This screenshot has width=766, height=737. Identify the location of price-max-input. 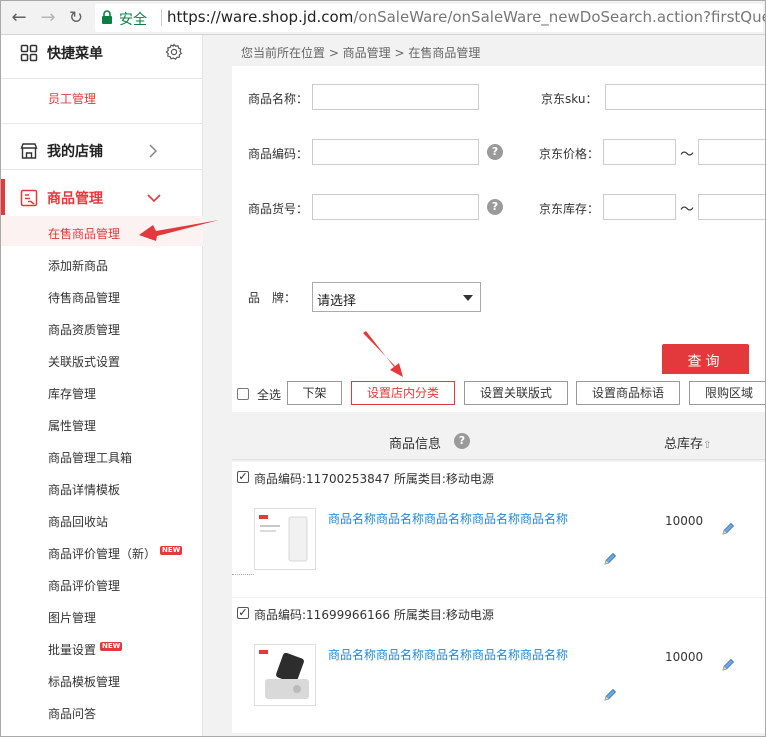
(731, 152).